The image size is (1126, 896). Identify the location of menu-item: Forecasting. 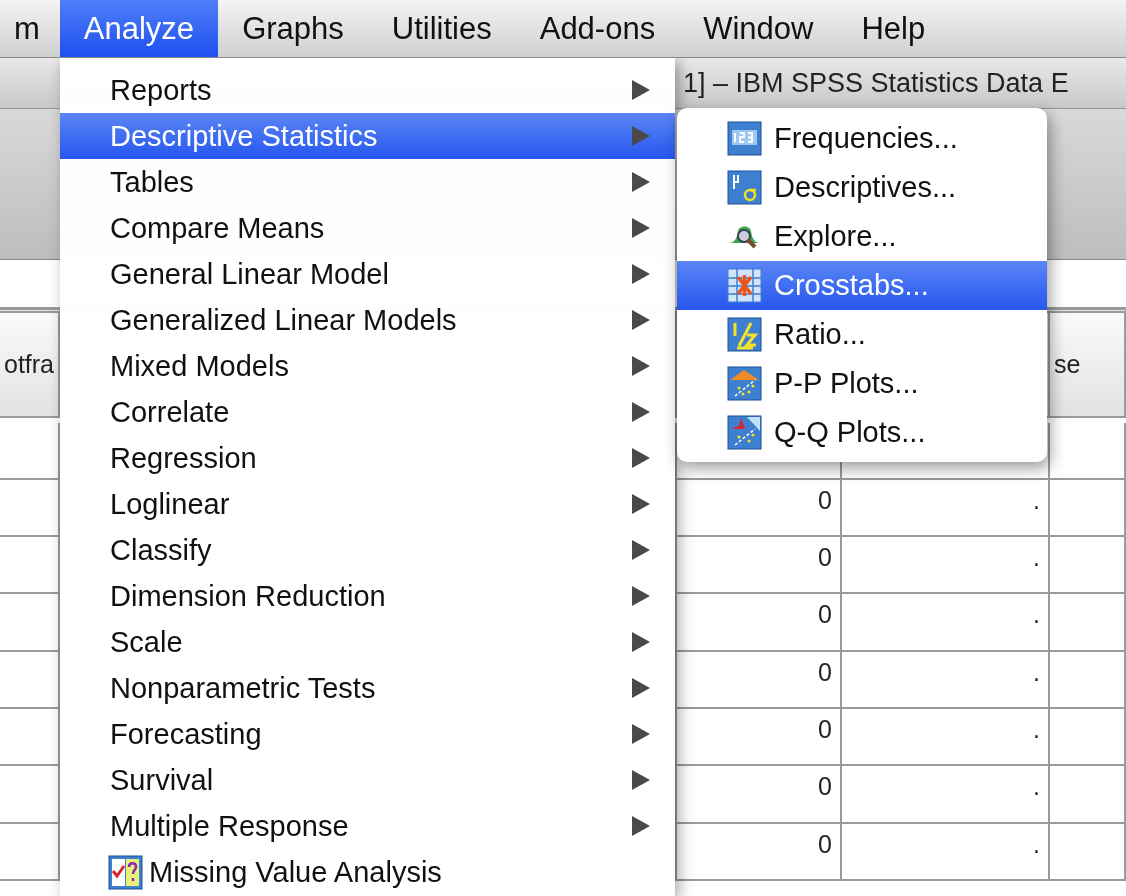
(367, 734).